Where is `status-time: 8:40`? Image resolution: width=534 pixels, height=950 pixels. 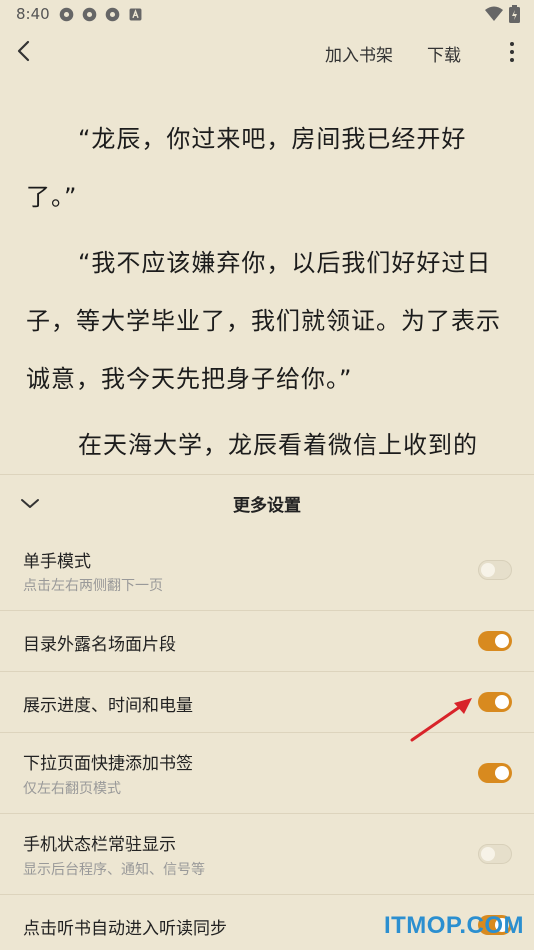
status-time: 8:40 is located at coordinates (33, 14).